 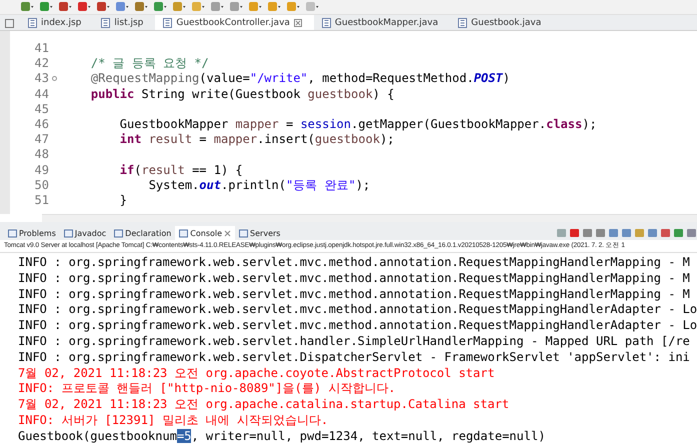 I want to click on view-tab: Servers, so click(x=259, y=233).